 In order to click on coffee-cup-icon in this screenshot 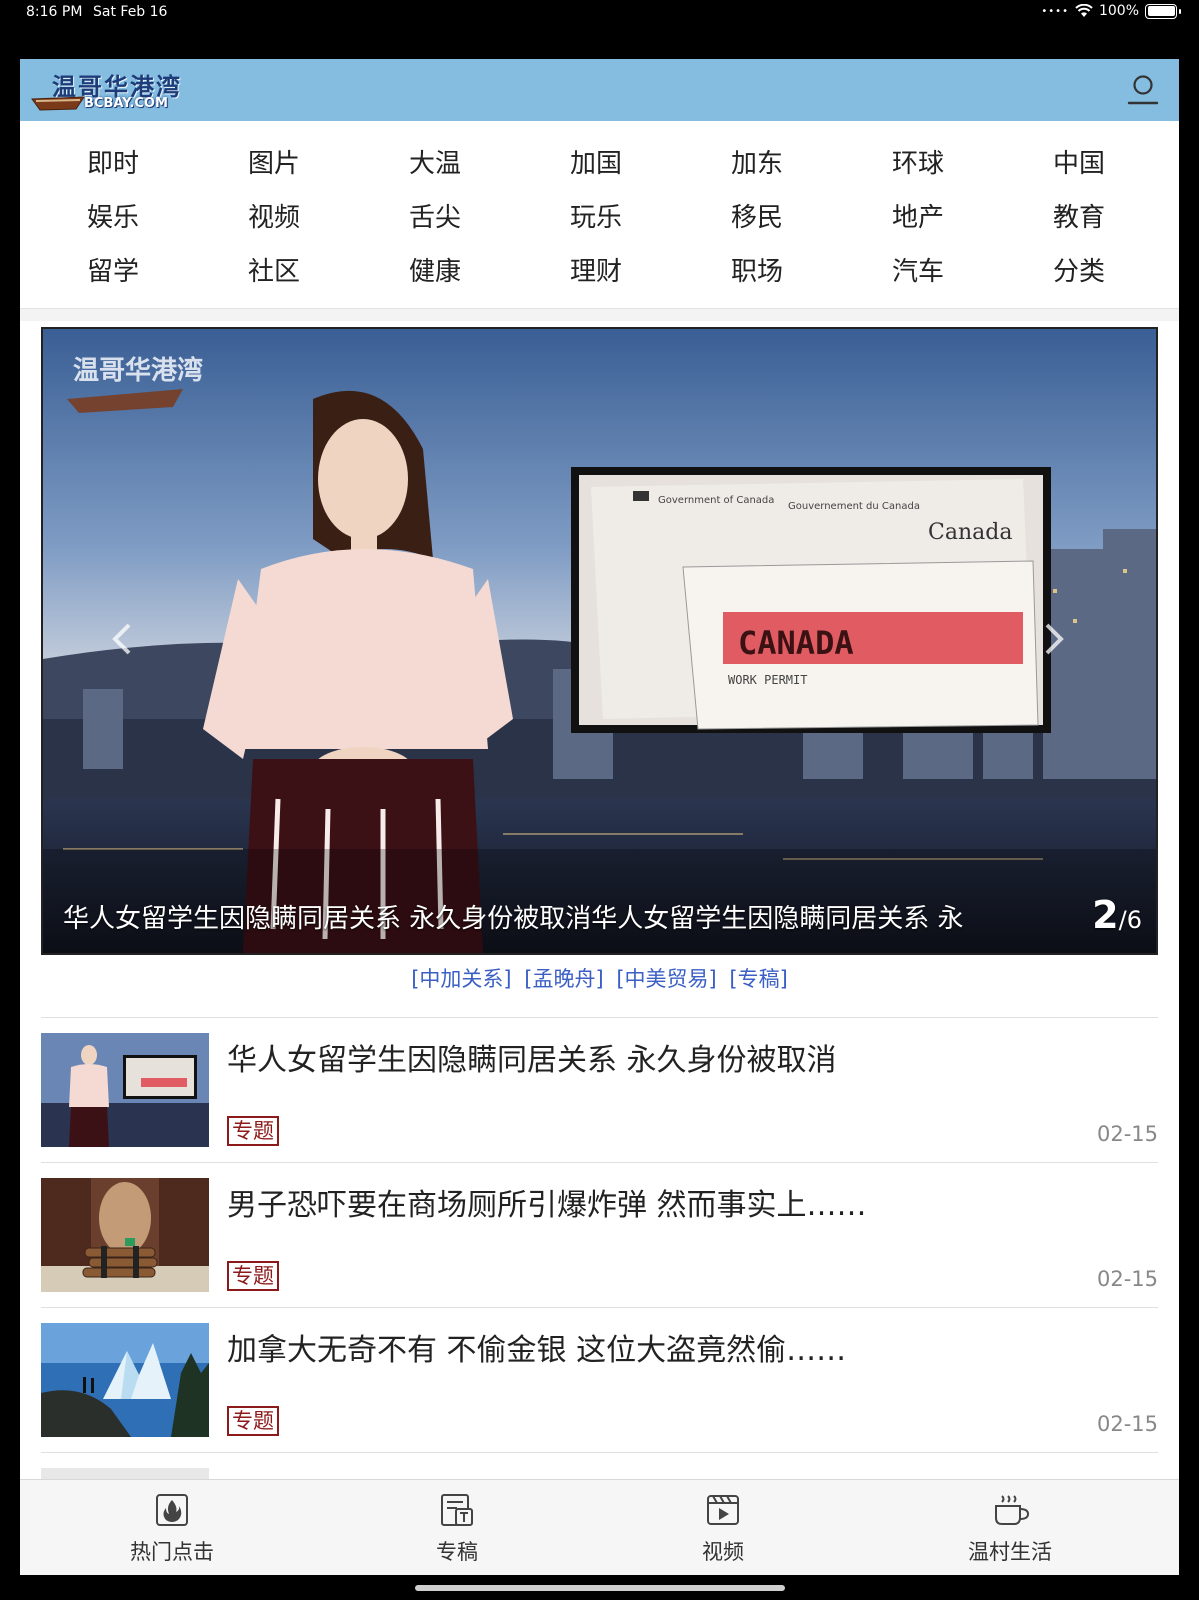, I will do `click(1012, 1510)`.